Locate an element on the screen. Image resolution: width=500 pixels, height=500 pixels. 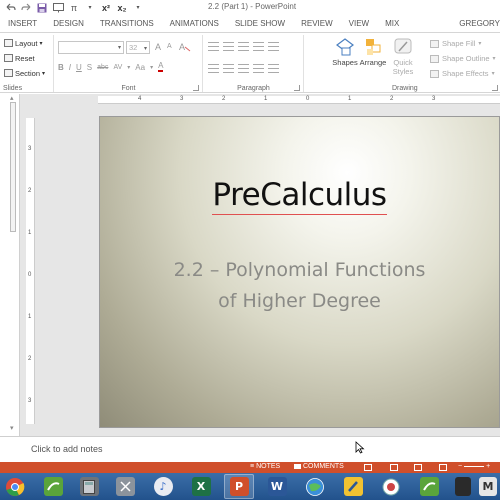
shadow-button: S is located at coordinates (89, 67).